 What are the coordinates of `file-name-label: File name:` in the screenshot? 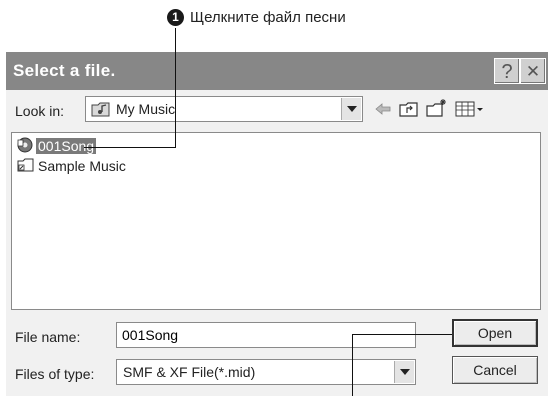 It's located at (48, 337).